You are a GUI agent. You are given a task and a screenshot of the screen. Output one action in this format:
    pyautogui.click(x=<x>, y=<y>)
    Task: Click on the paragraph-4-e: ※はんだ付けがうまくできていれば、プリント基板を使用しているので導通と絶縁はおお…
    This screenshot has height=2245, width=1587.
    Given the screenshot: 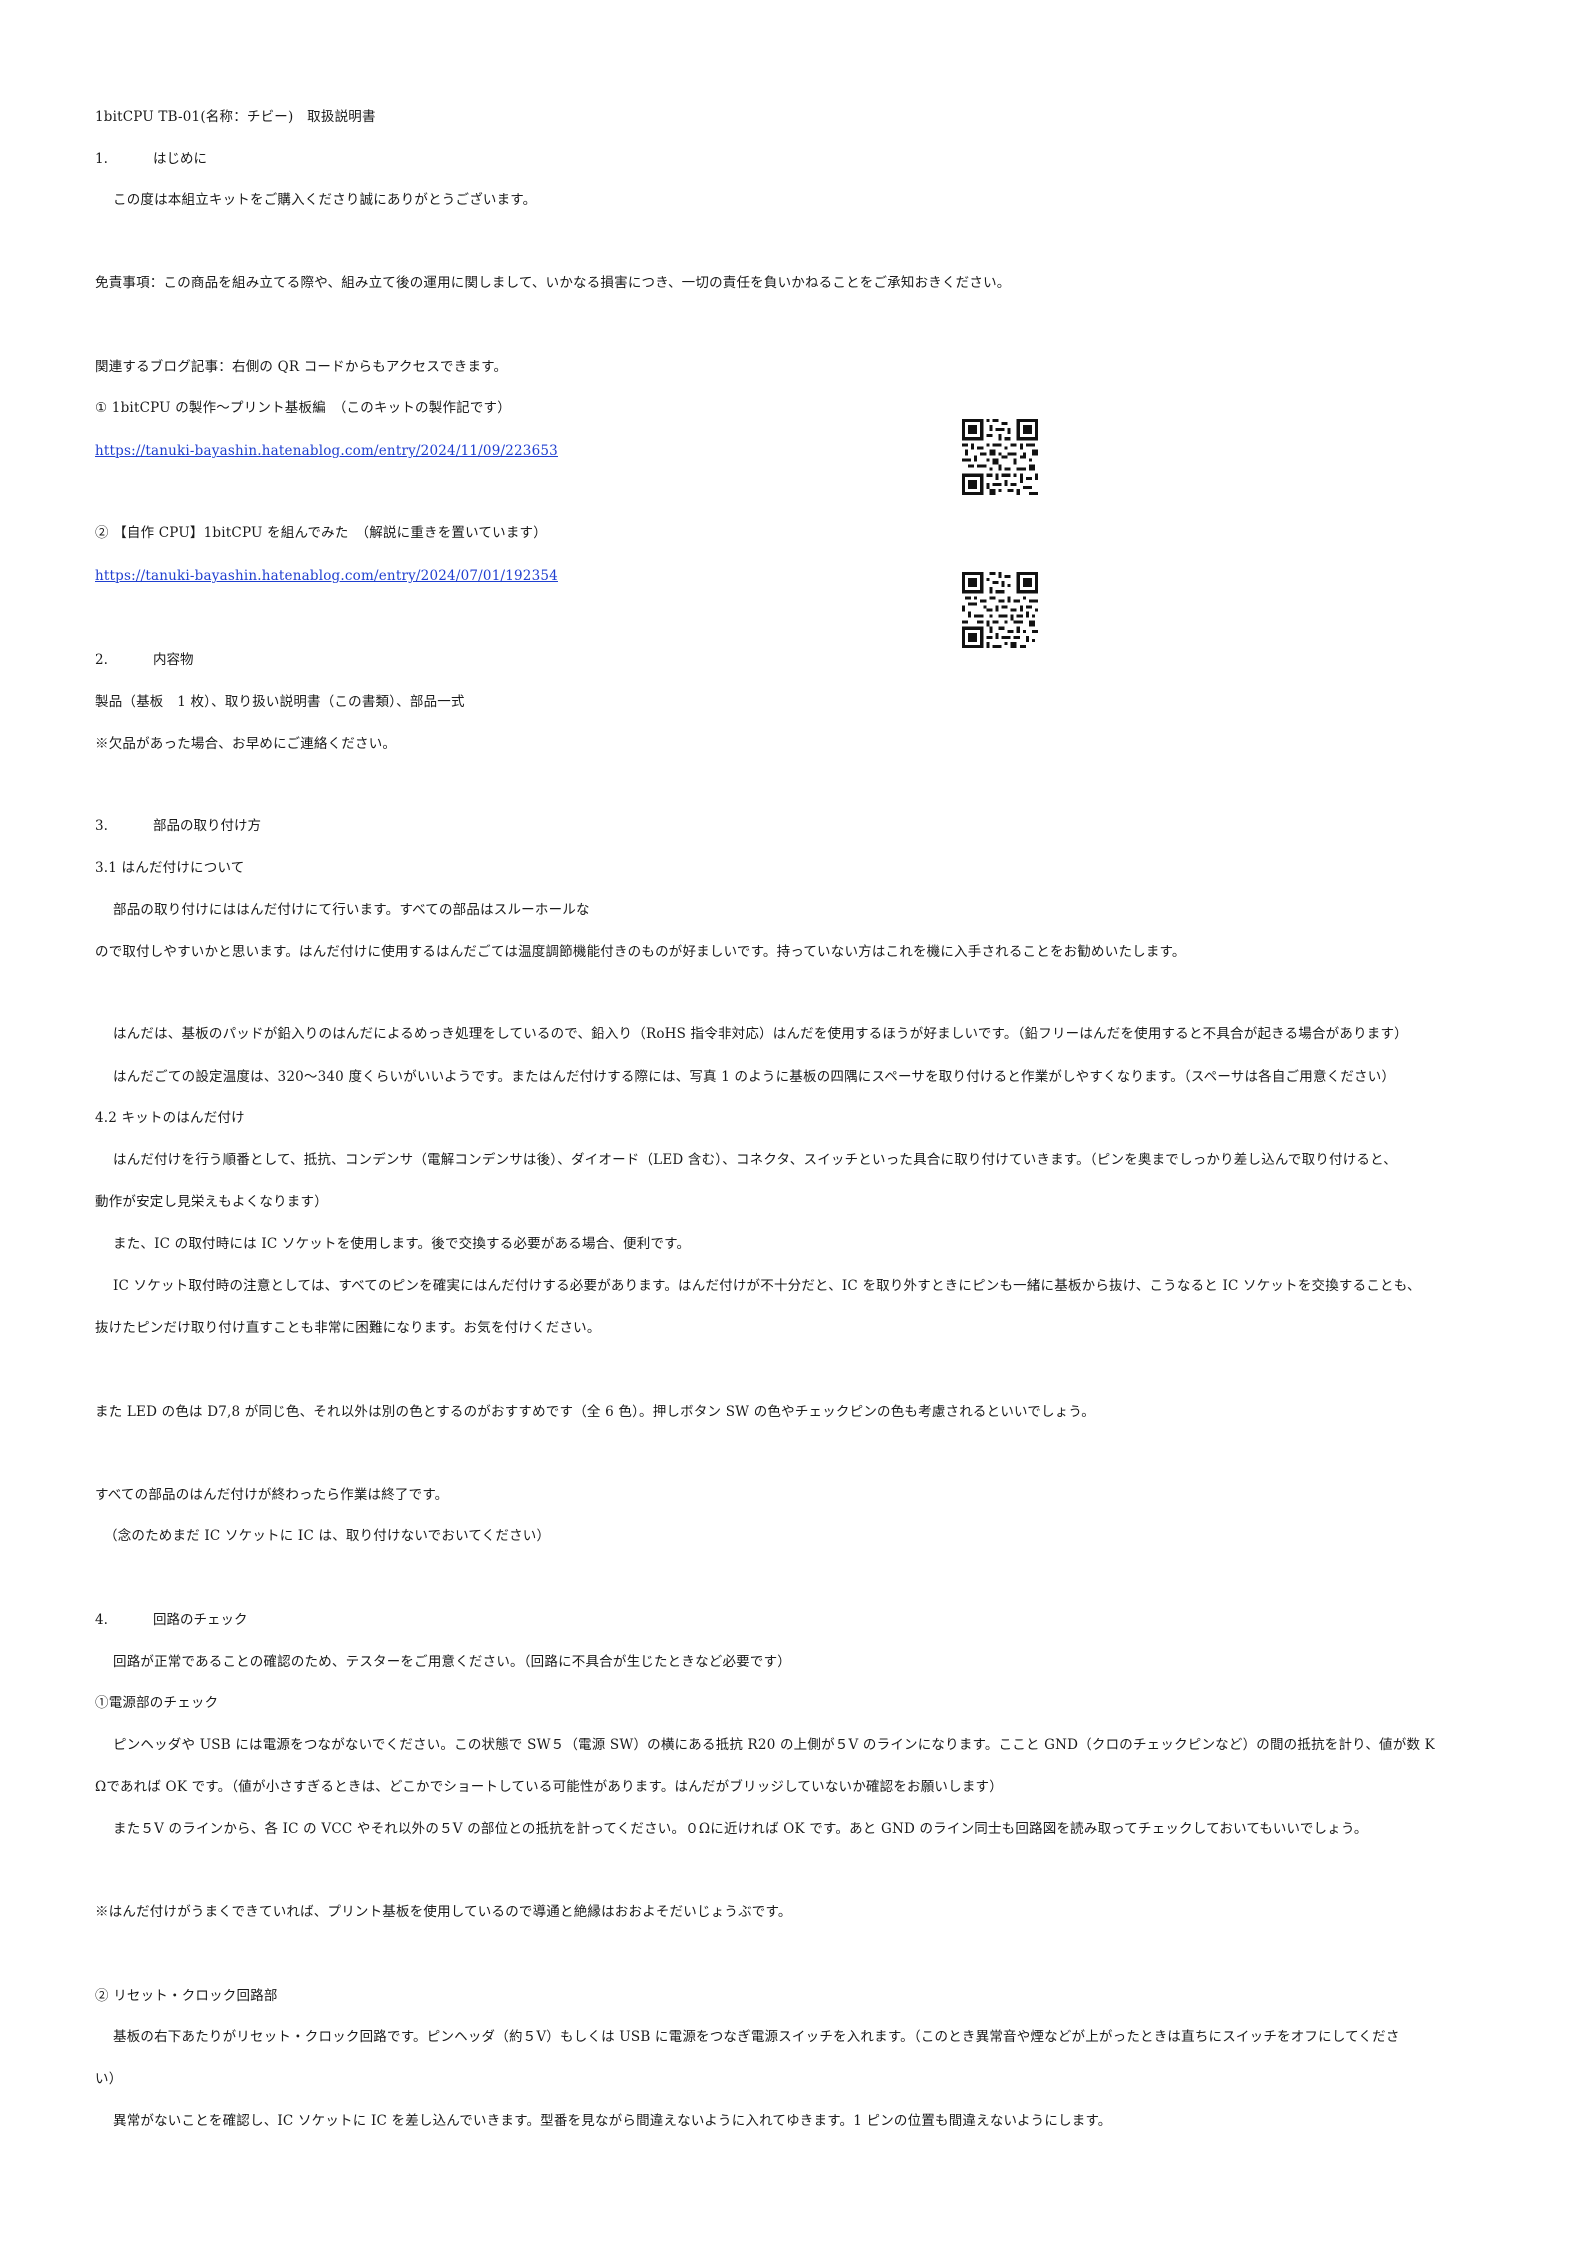 What is the action you would take?
    pyautogui.click(x=443, y=1912)
    